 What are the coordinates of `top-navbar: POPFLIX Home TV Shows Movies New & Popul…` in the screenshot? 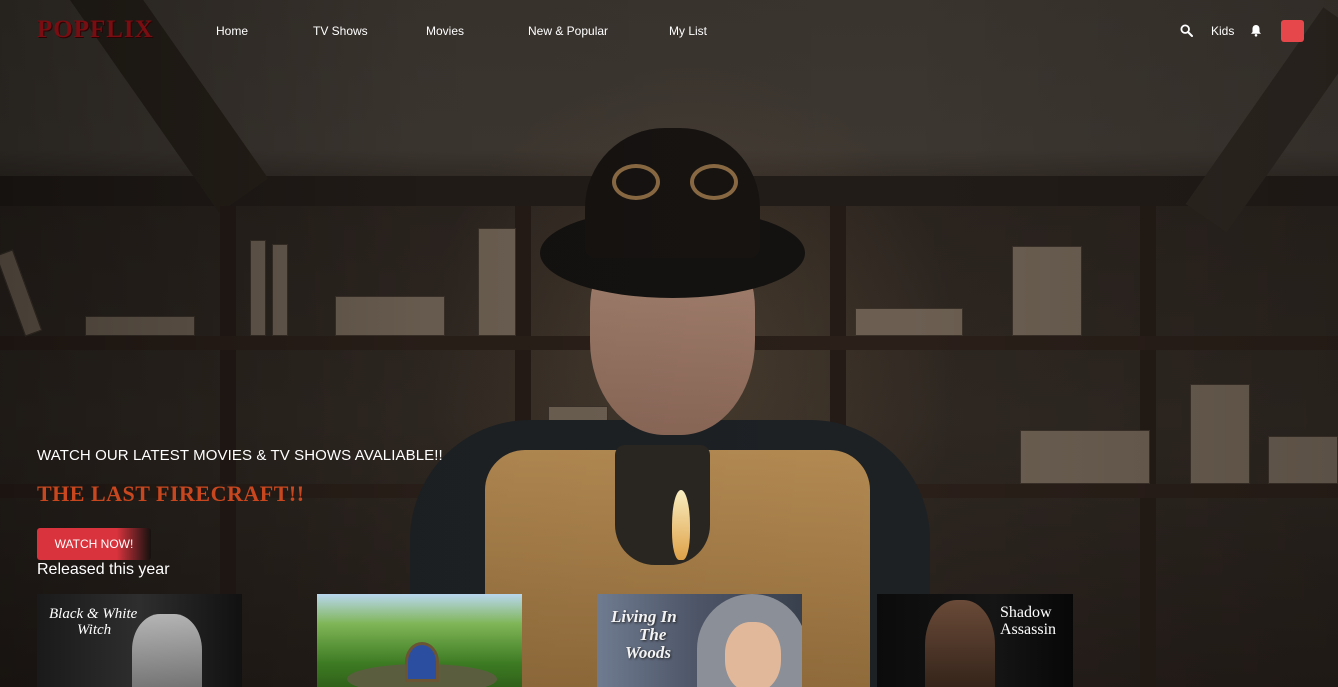 It's located at (669, 31).